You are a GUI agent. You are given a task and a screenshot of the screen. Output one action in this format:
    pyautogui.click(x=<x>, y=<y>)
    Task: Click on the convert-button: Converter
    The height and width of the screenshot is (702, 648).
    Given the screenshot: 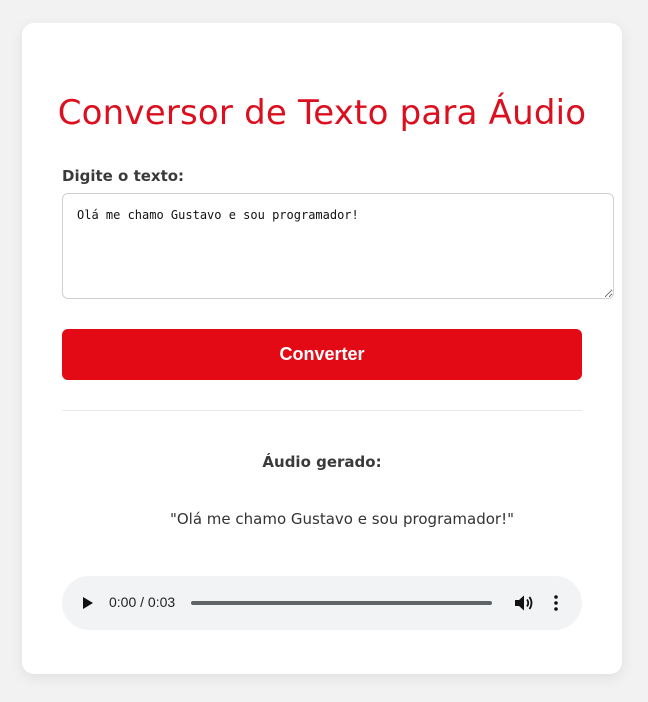 What is the action you would take?
    pyautogui.click(x=322, y=354)
    